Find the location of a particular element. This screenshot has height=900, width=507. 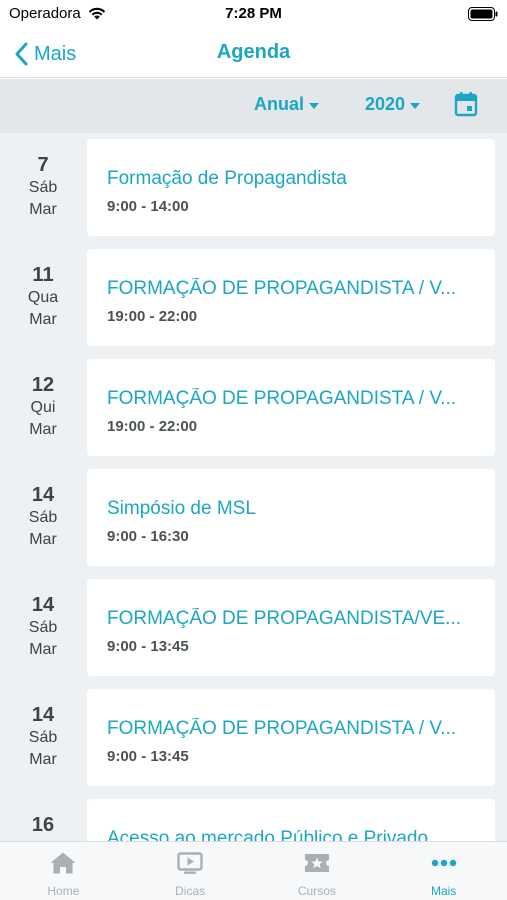

tab-cursos-label: Cursos is located at coordinates (316, 891).